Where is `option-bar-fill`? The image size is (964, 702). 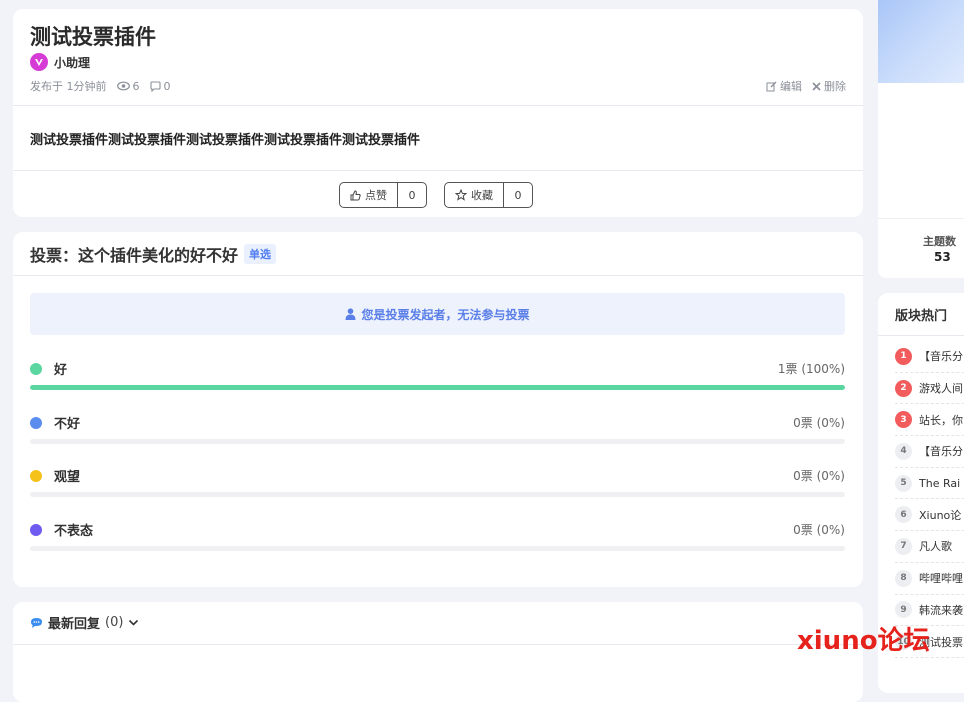
option-bar-fill is located at coordinates (437, 387).